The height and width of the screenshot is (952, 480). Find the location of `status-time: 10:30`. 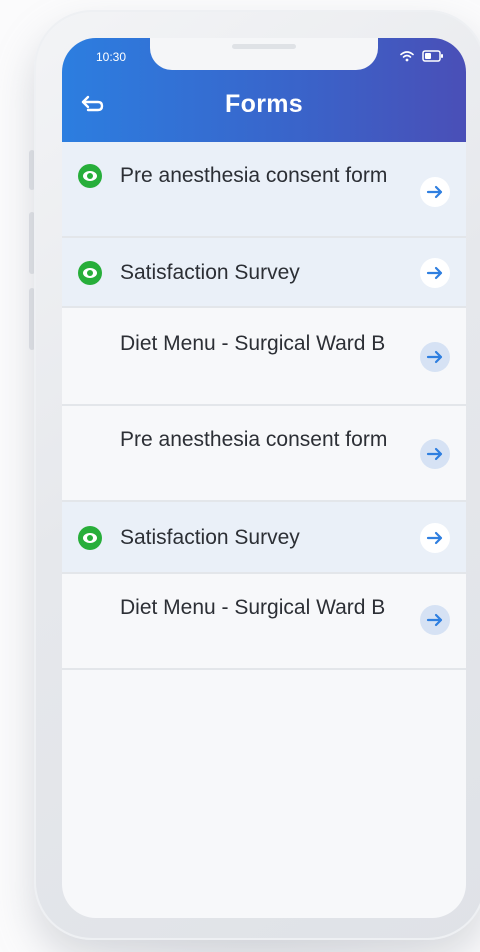

status-time: 10:30 is located at coordinates (111, 57).